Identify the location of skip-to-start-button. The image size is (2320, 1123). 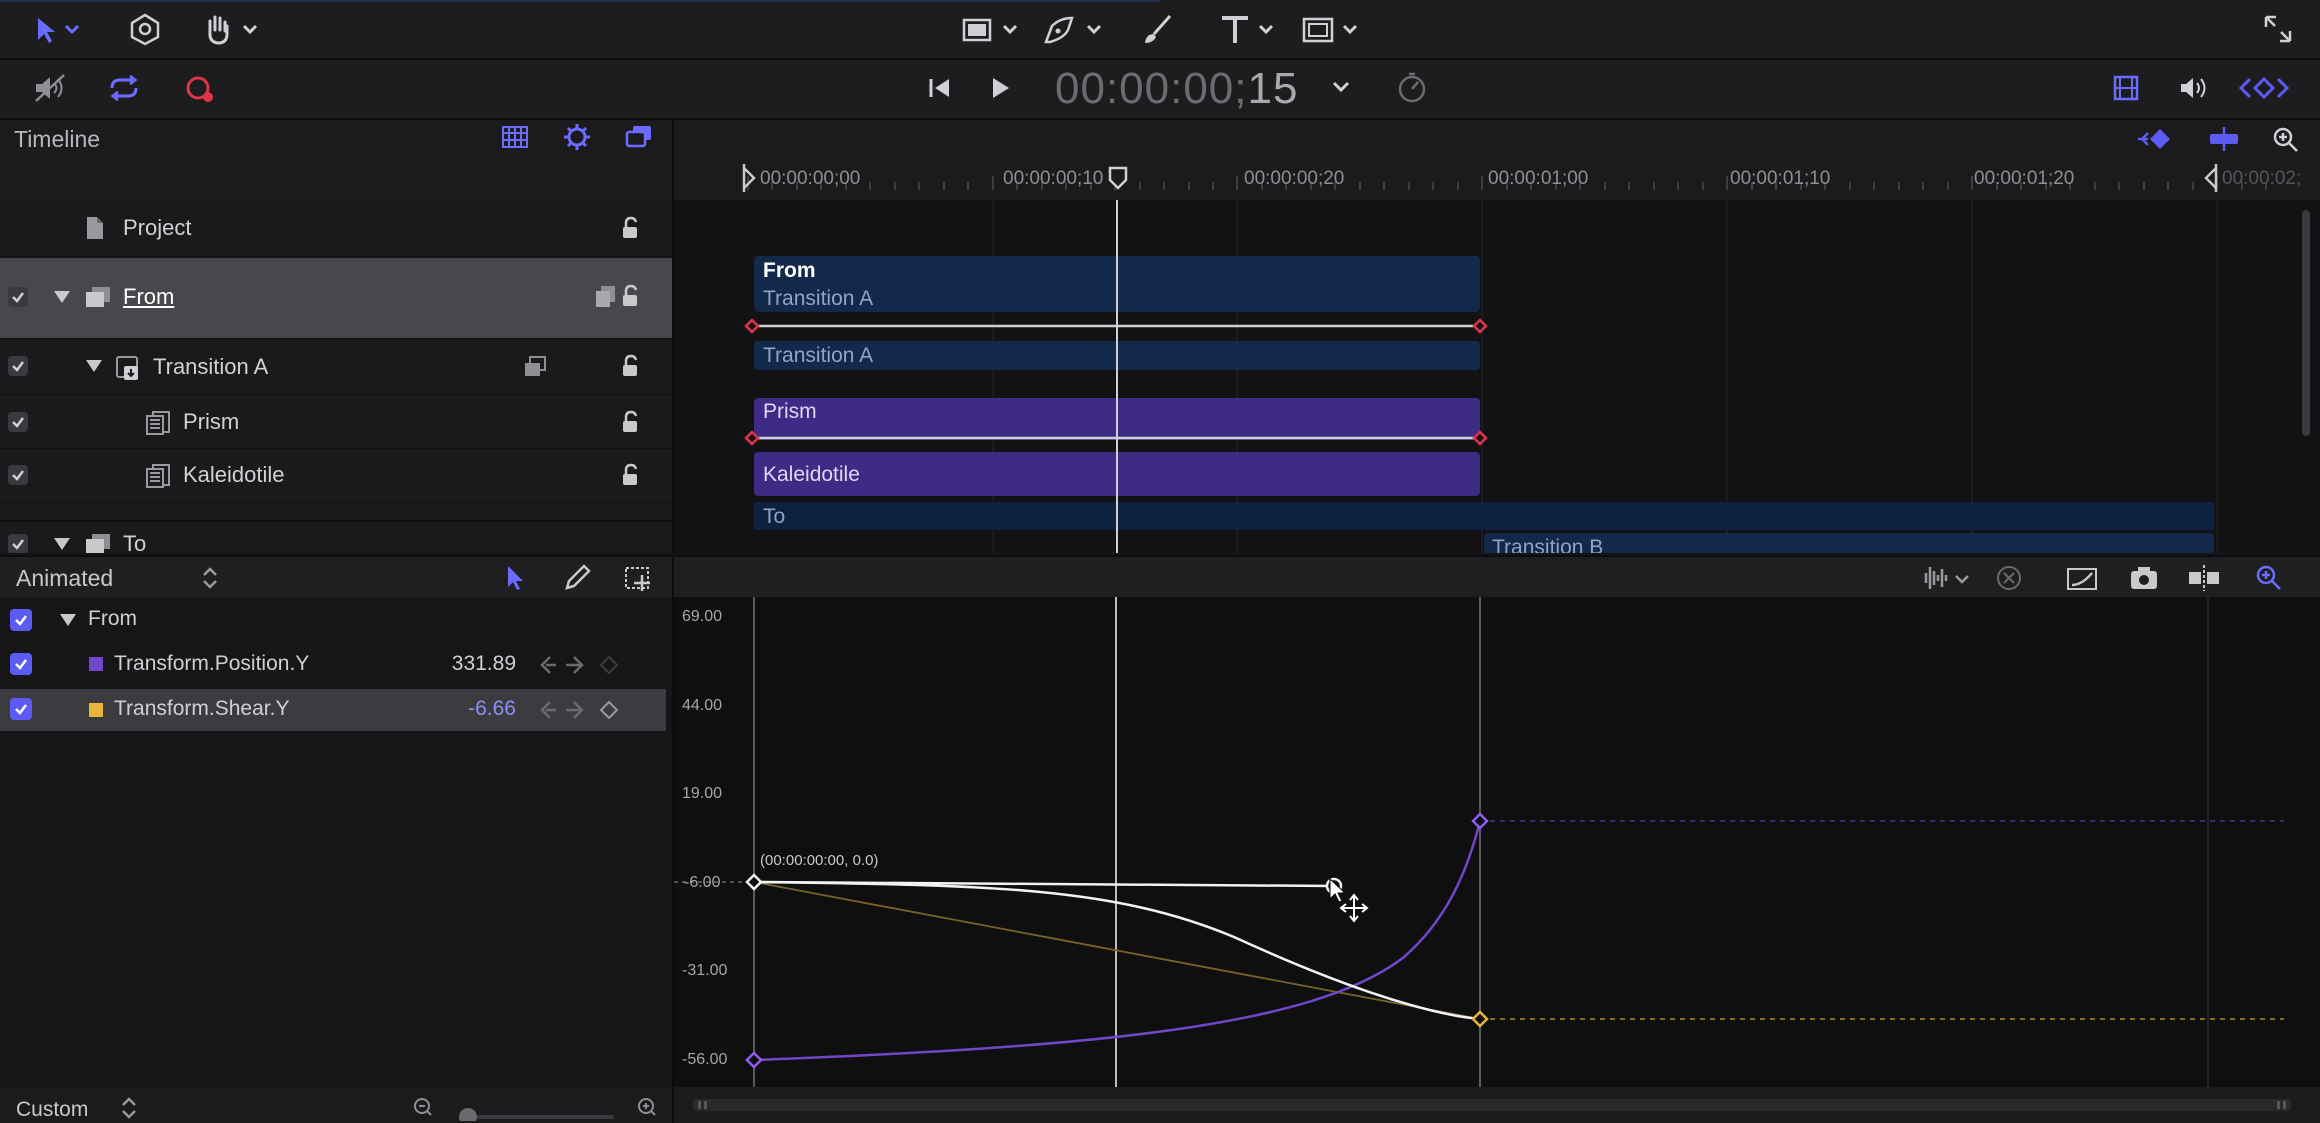
(940, 88).